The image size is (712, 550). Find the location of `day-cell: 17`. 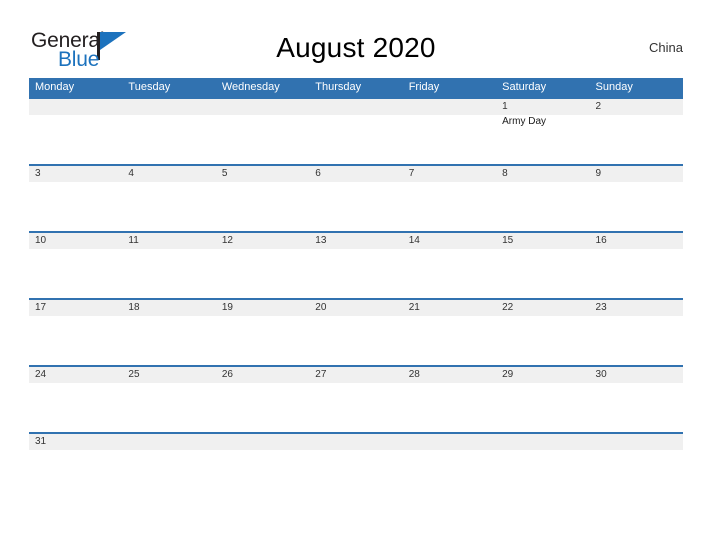

day-cell: 17 is located at coordinates (76, 332).